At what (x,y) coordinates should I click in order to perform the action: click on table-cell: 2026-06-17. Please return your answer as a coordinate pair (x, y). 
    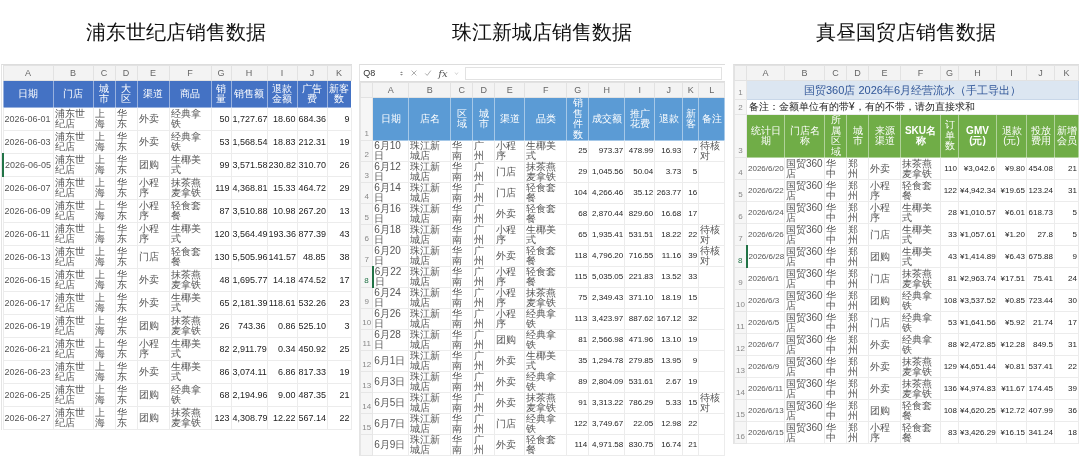
    Looking at the image, I should click on (28, 303).